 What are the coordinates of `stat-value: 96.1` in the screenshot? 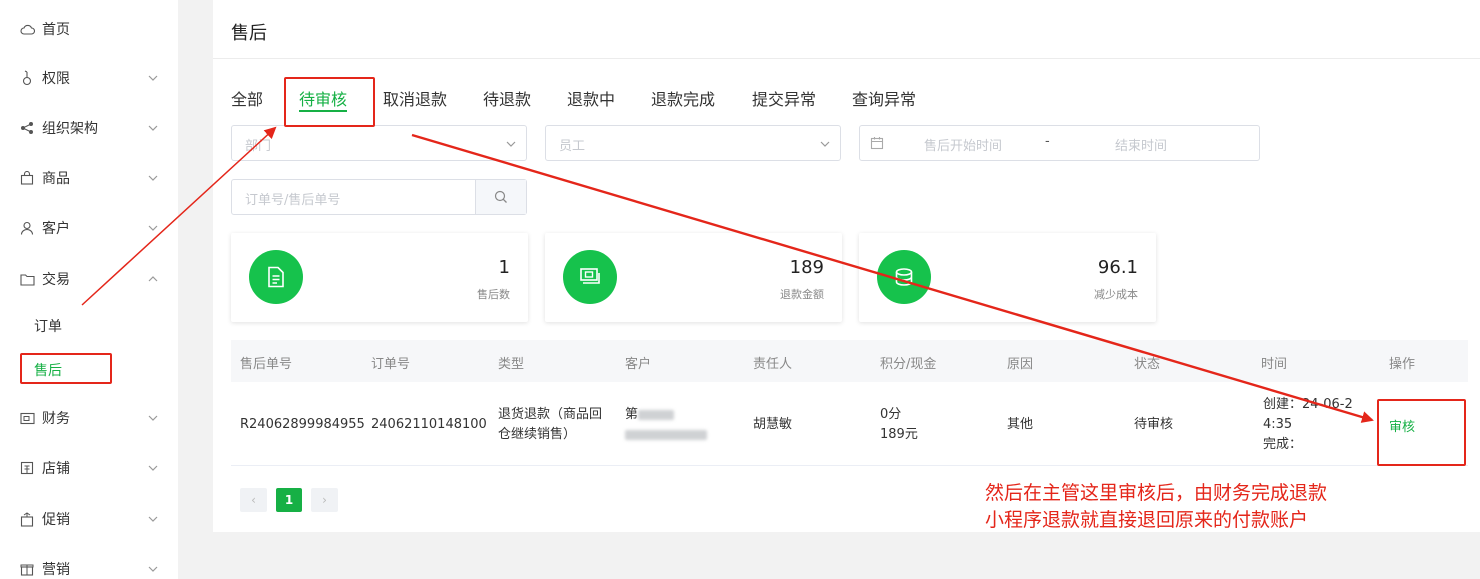 It's located at (1117, 267).